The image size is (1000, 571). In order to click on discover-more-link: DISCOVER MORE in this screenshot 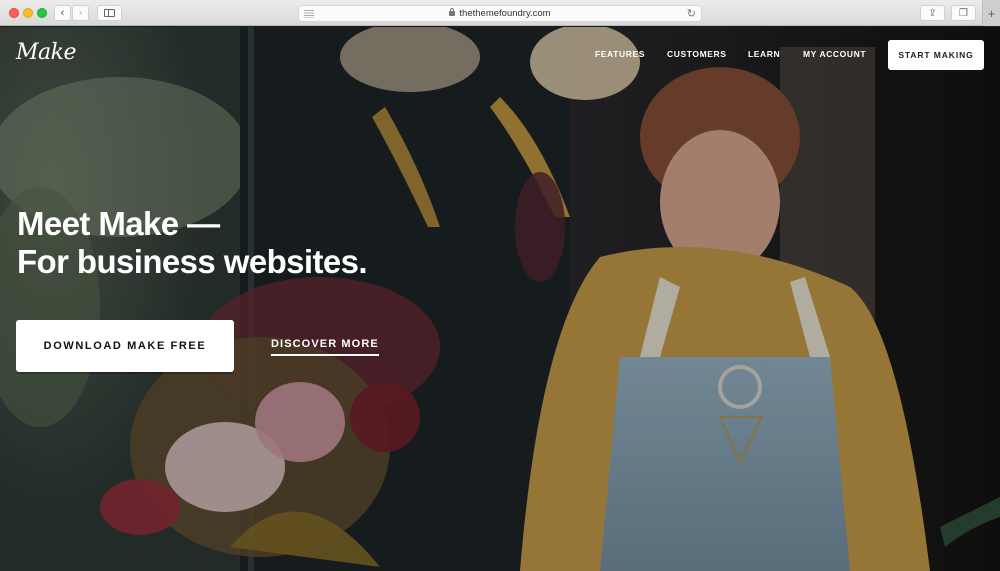, I will do `click(325, 347)`.